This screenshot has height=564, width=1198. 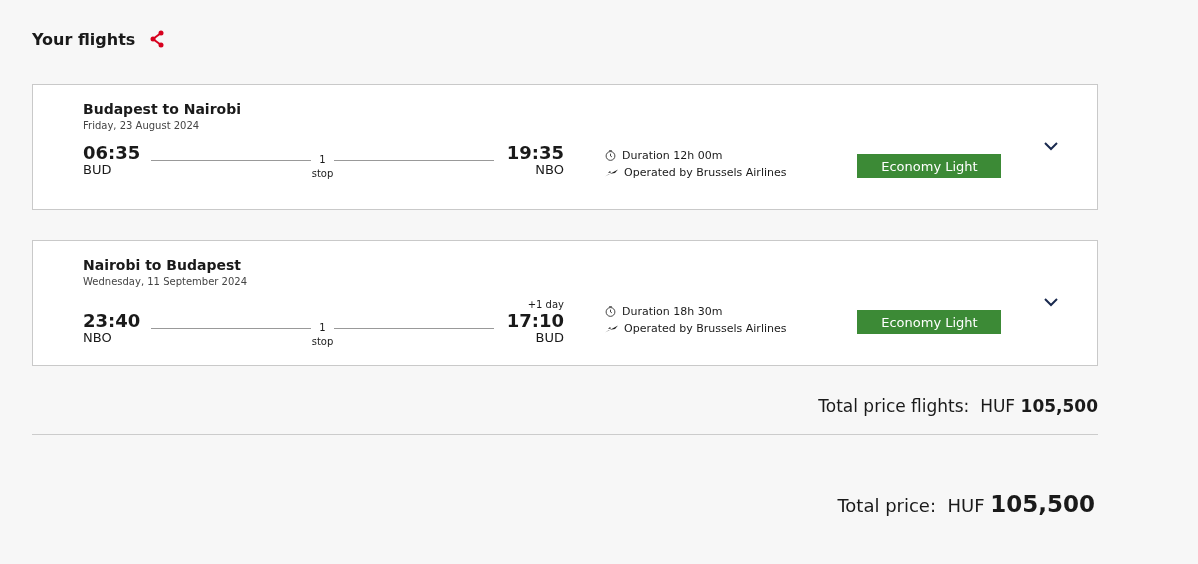 What do you see at coordinates (534, 321) in the screenshot?
I see `arrival-time: 17:10` at bounding box center [534, 321].